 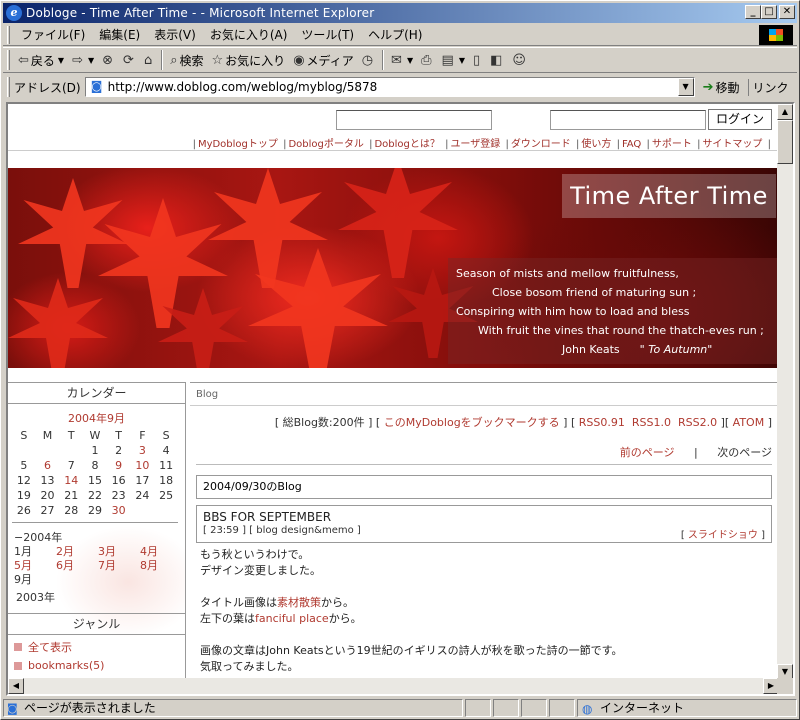 I want to click on archive-prev-year: 2003年, so click(x=100, y=597).